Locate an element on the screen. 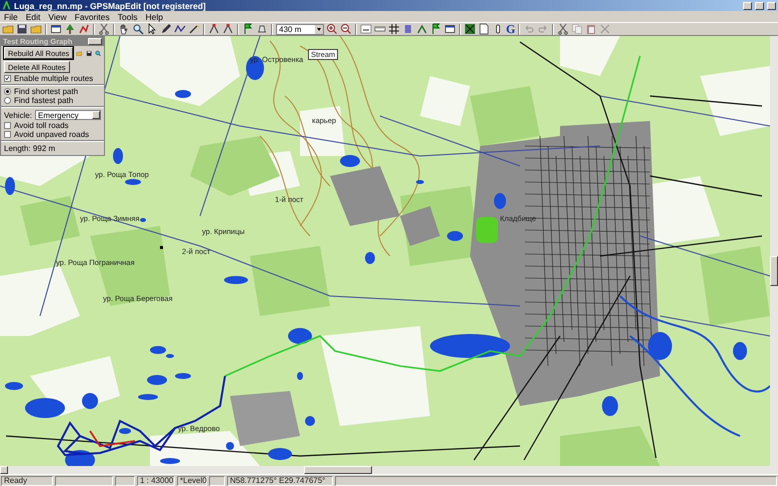 This screenshot has width=778, height=486. radio-label: Find shortest path is located at coordinates (46, 91).